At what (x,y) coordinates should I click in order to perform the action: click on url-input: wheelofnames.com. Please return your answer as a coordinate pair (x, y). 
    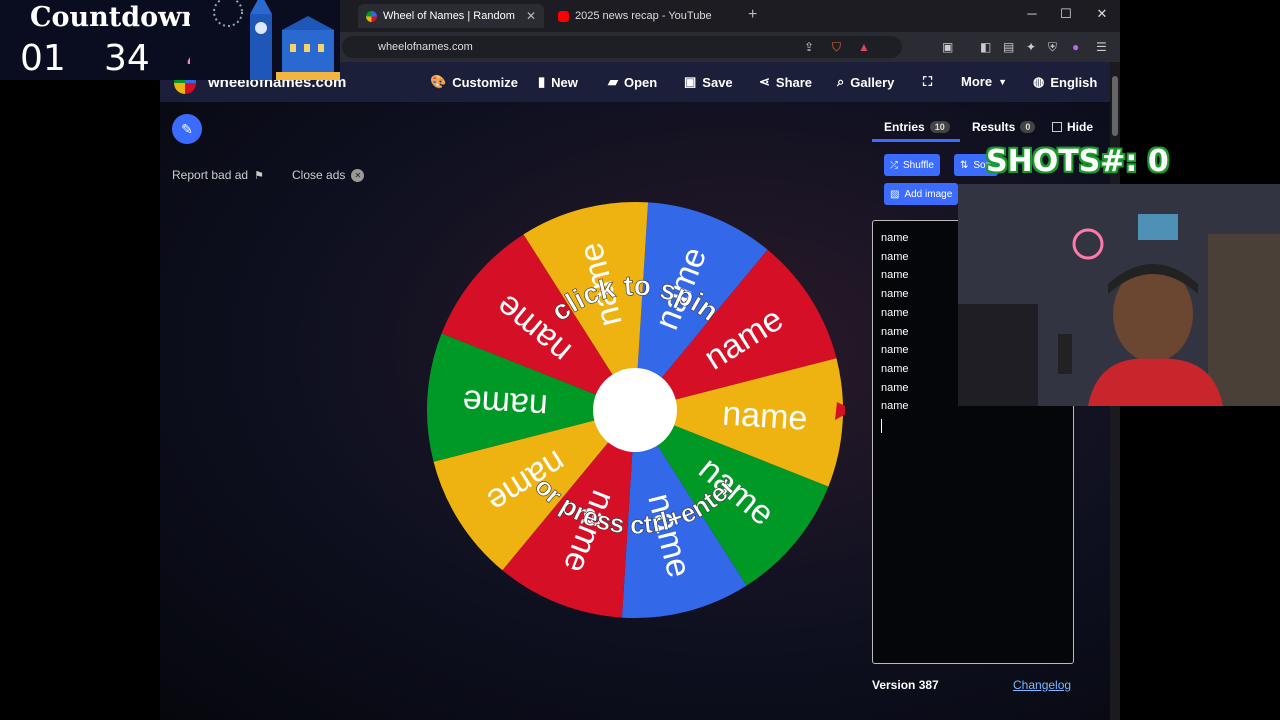
    Looking at the image, I should click on (622, 47).